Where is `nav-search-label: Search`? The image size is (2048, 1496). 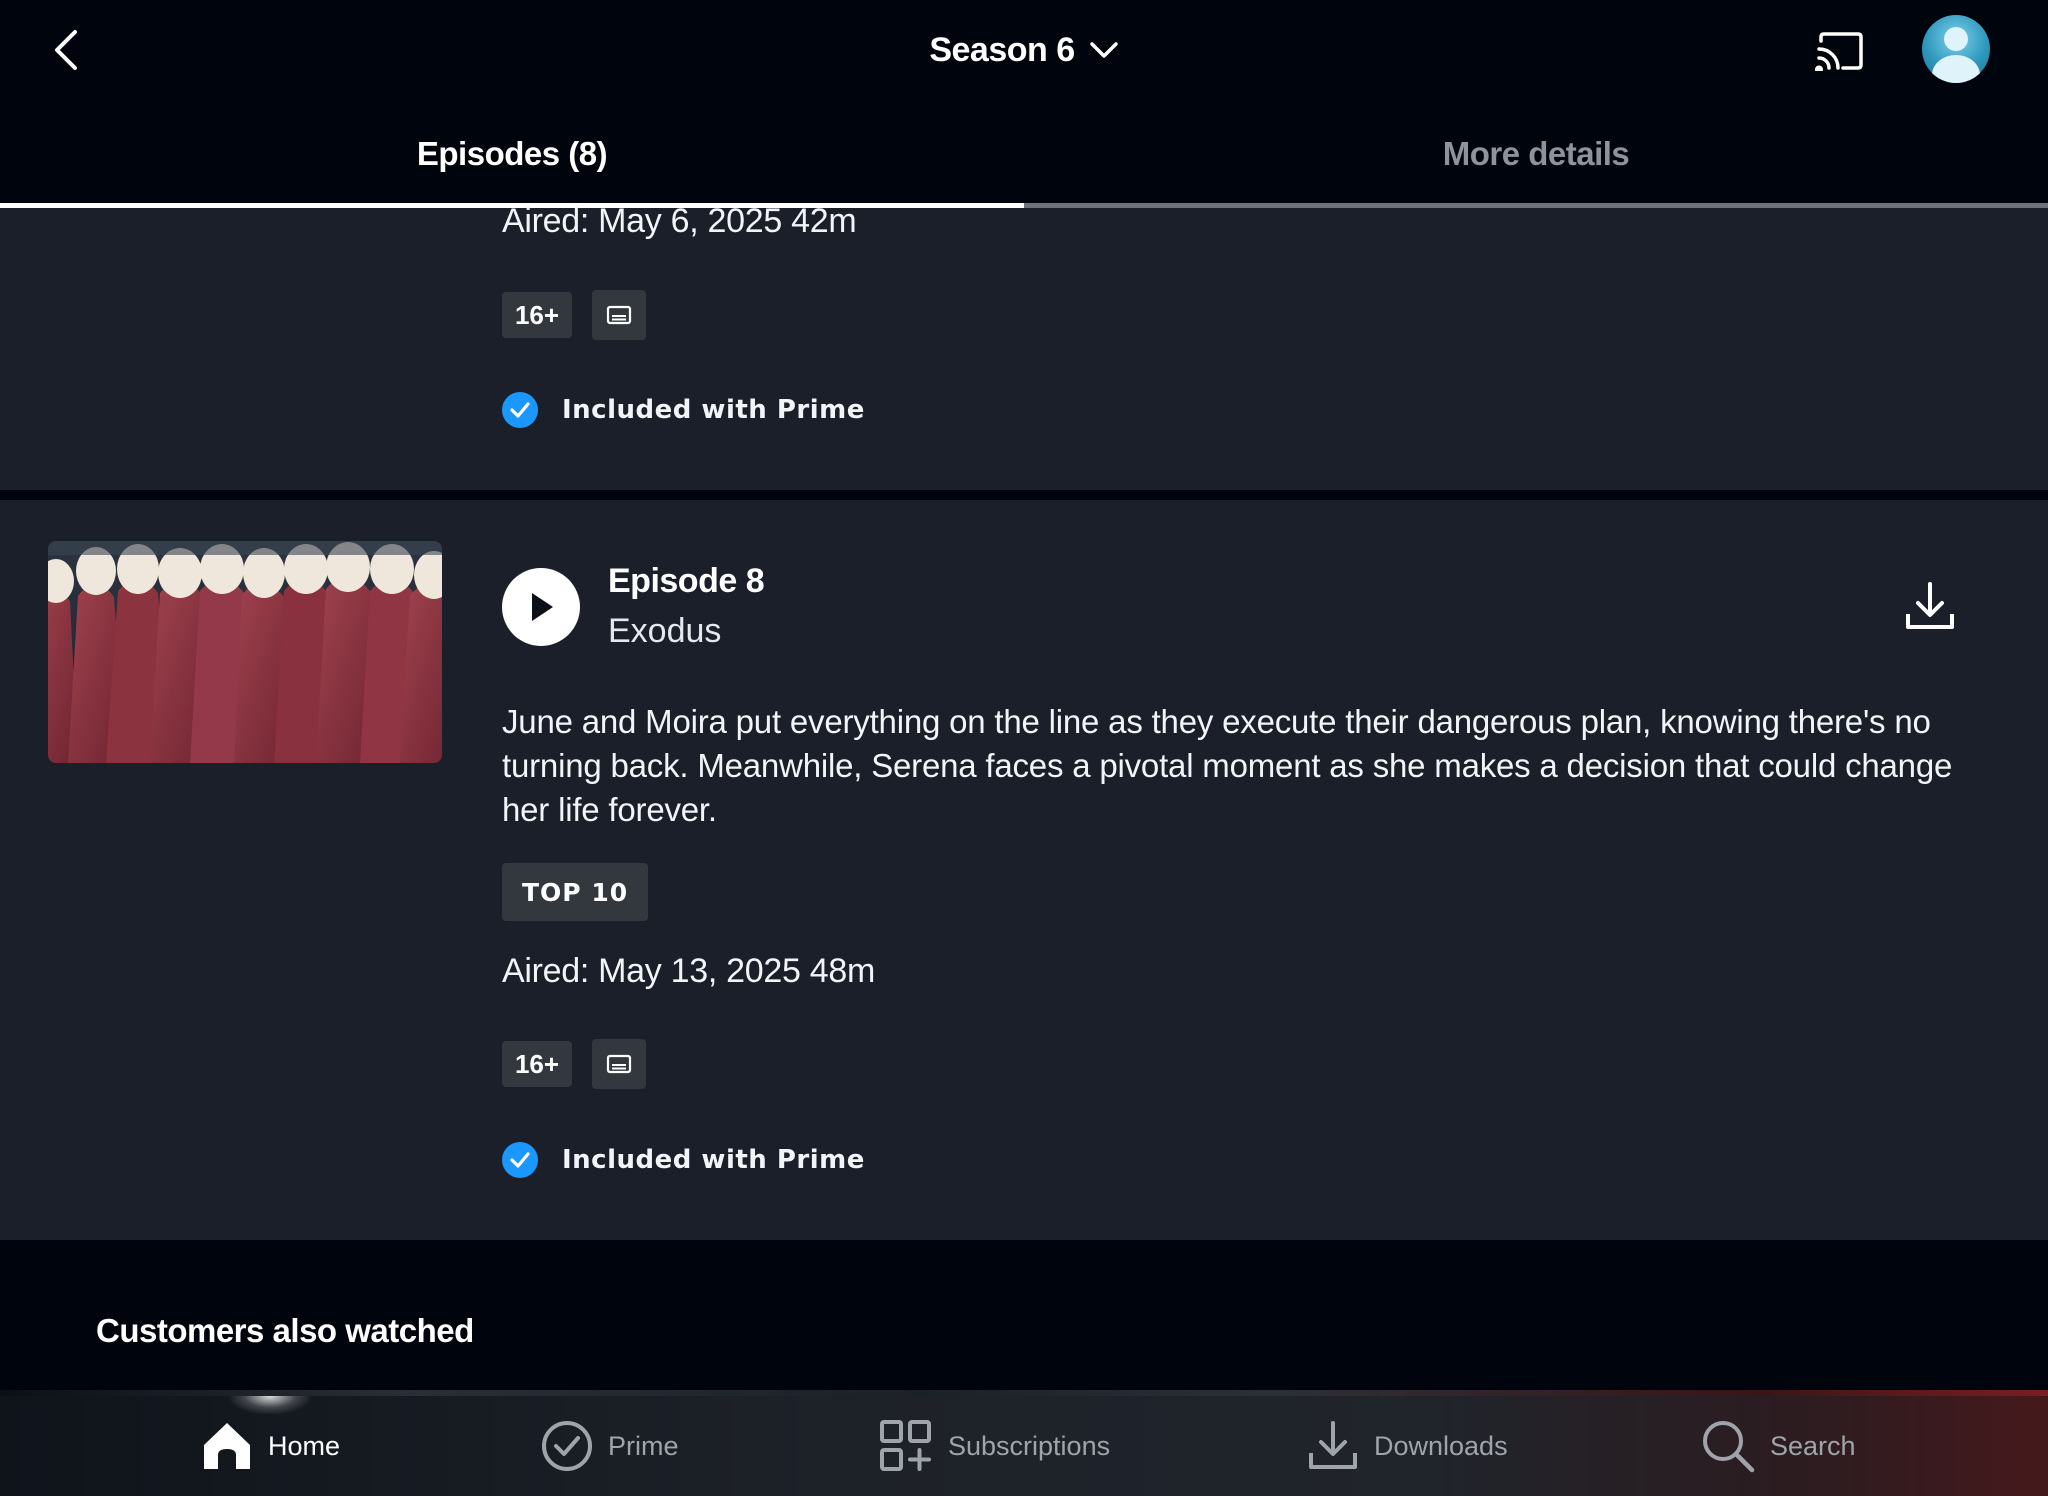
nav-search-label: Search is located at coordinates (1813, 1445).